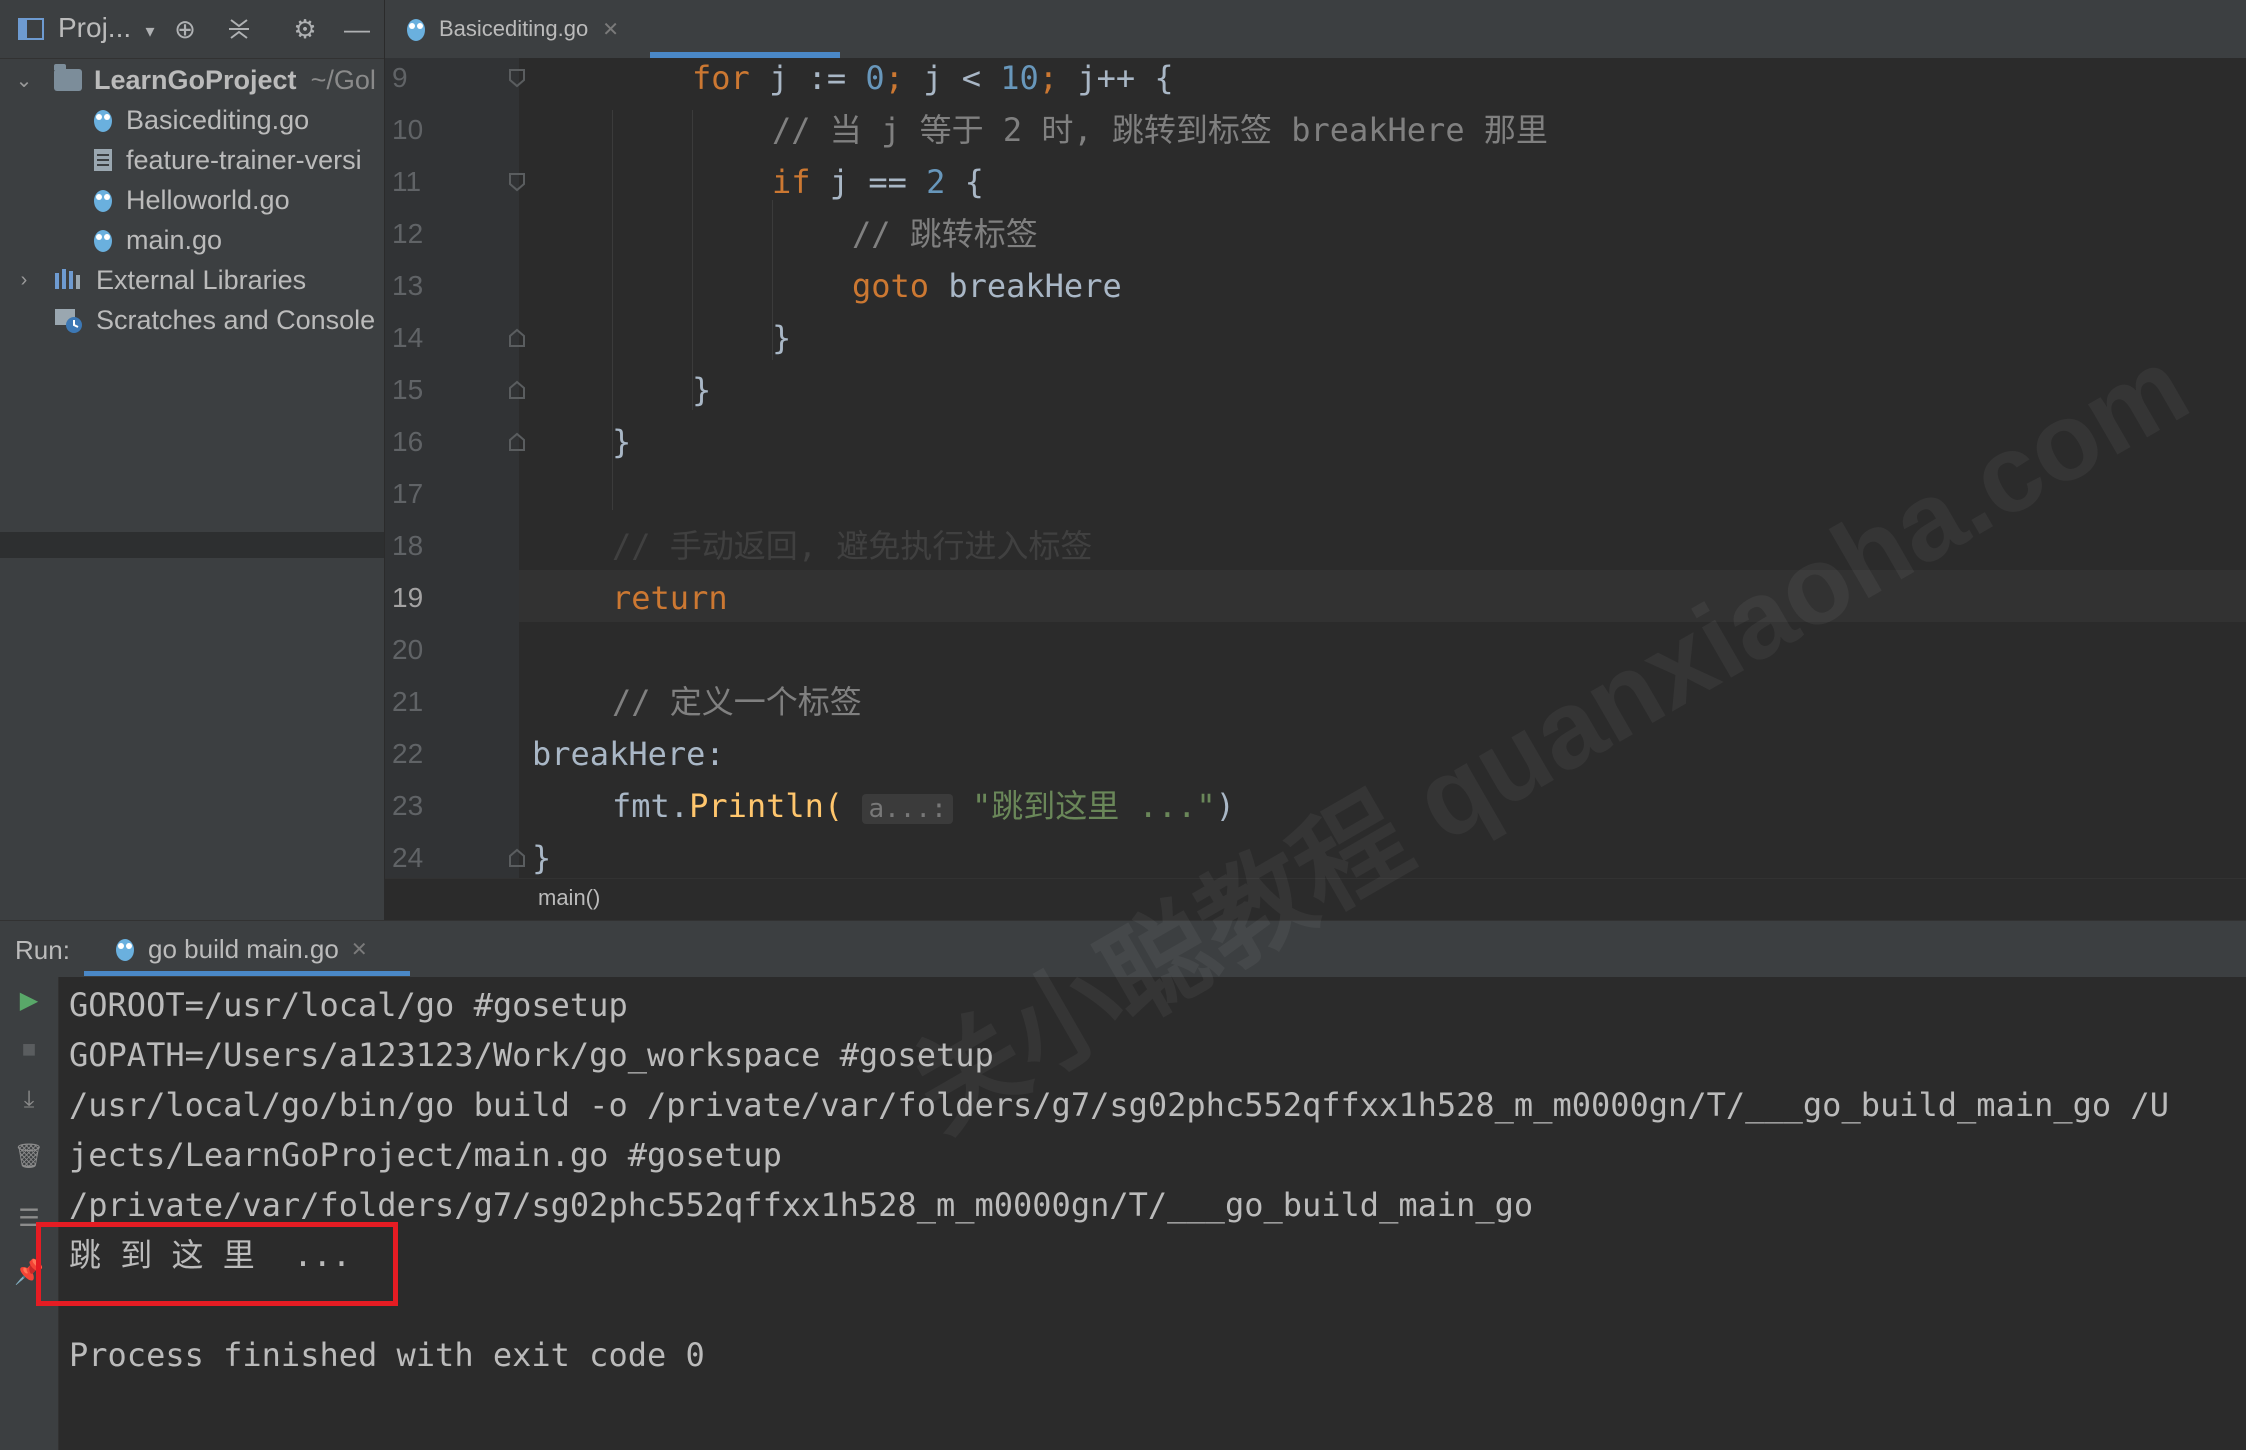 The image size is (2246, 1450). I want to click on line-number: 13, so click(408, 285).